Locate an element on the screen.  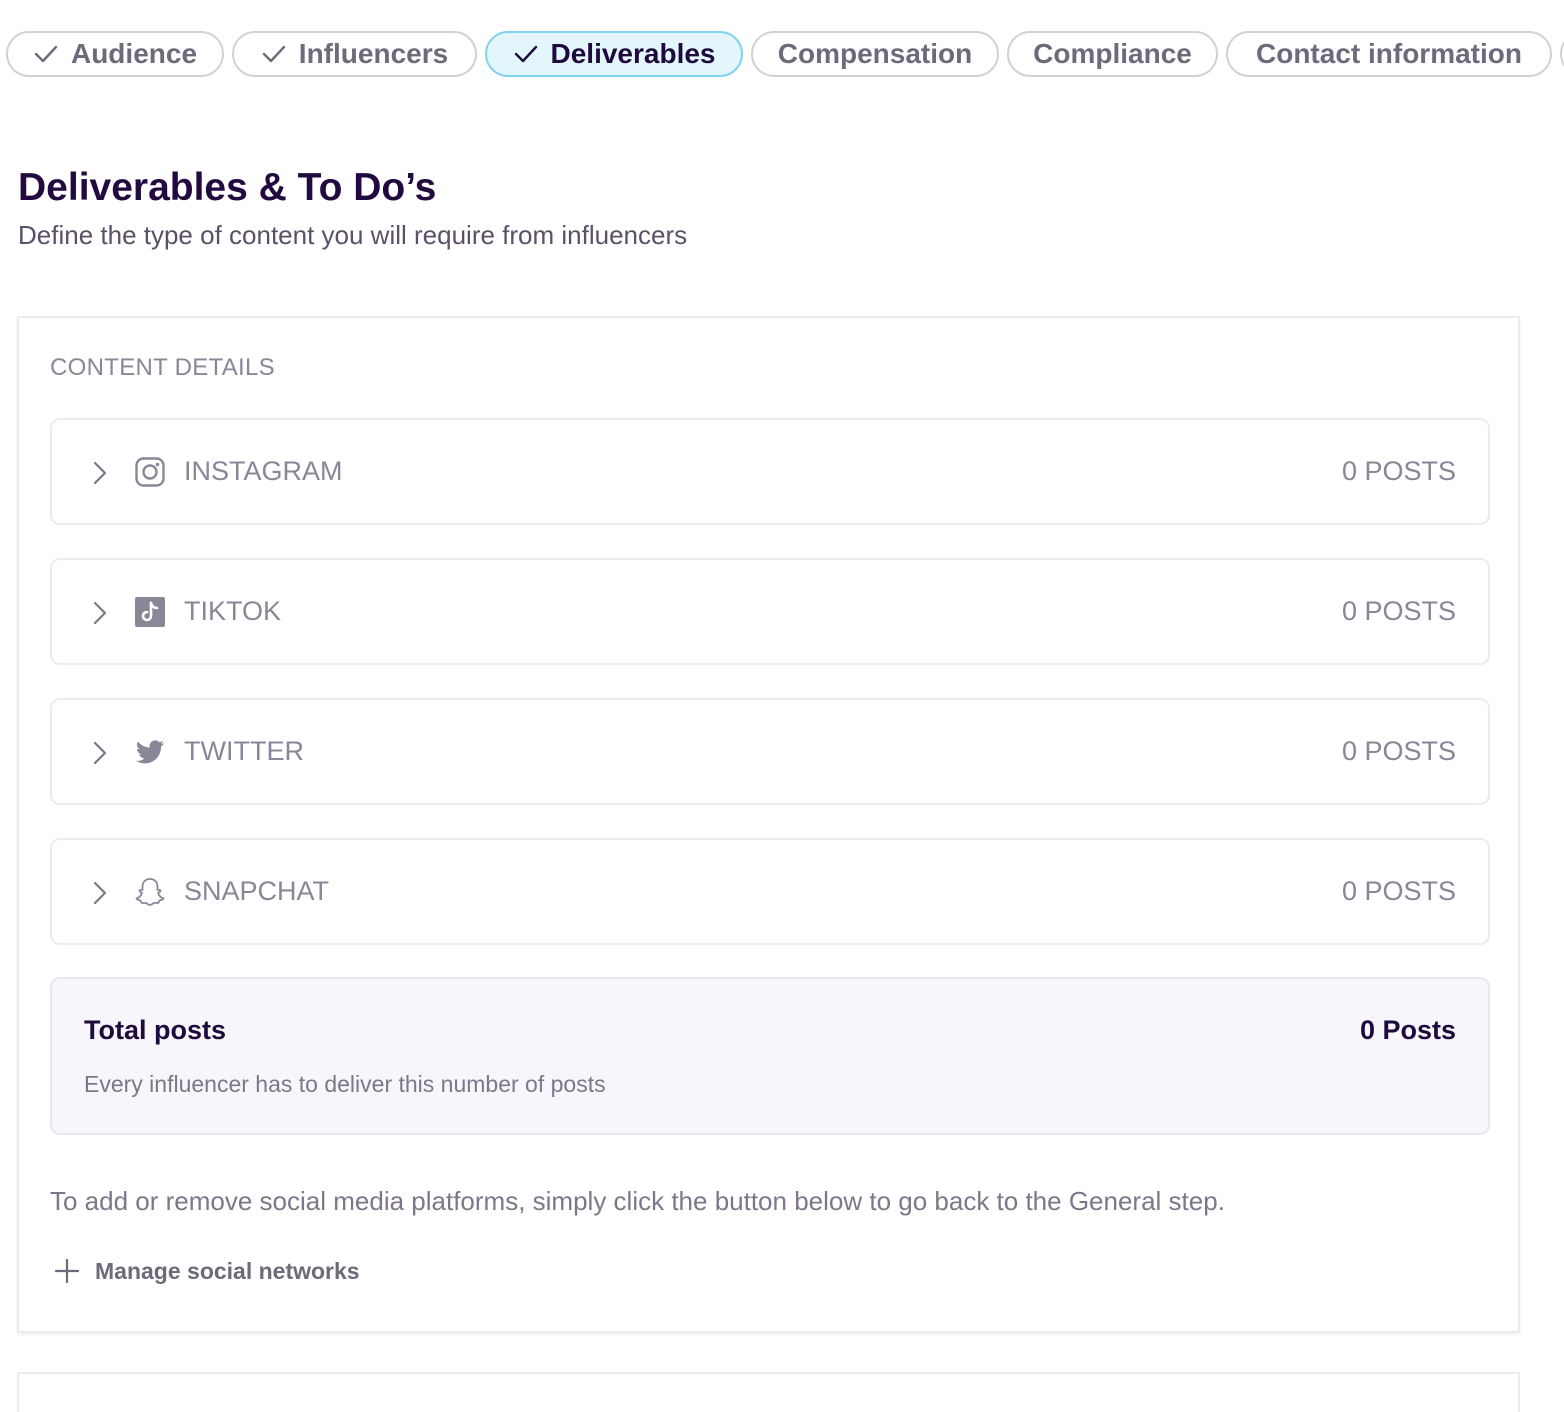
step-next-partial is located at coordinates (1562, 54).